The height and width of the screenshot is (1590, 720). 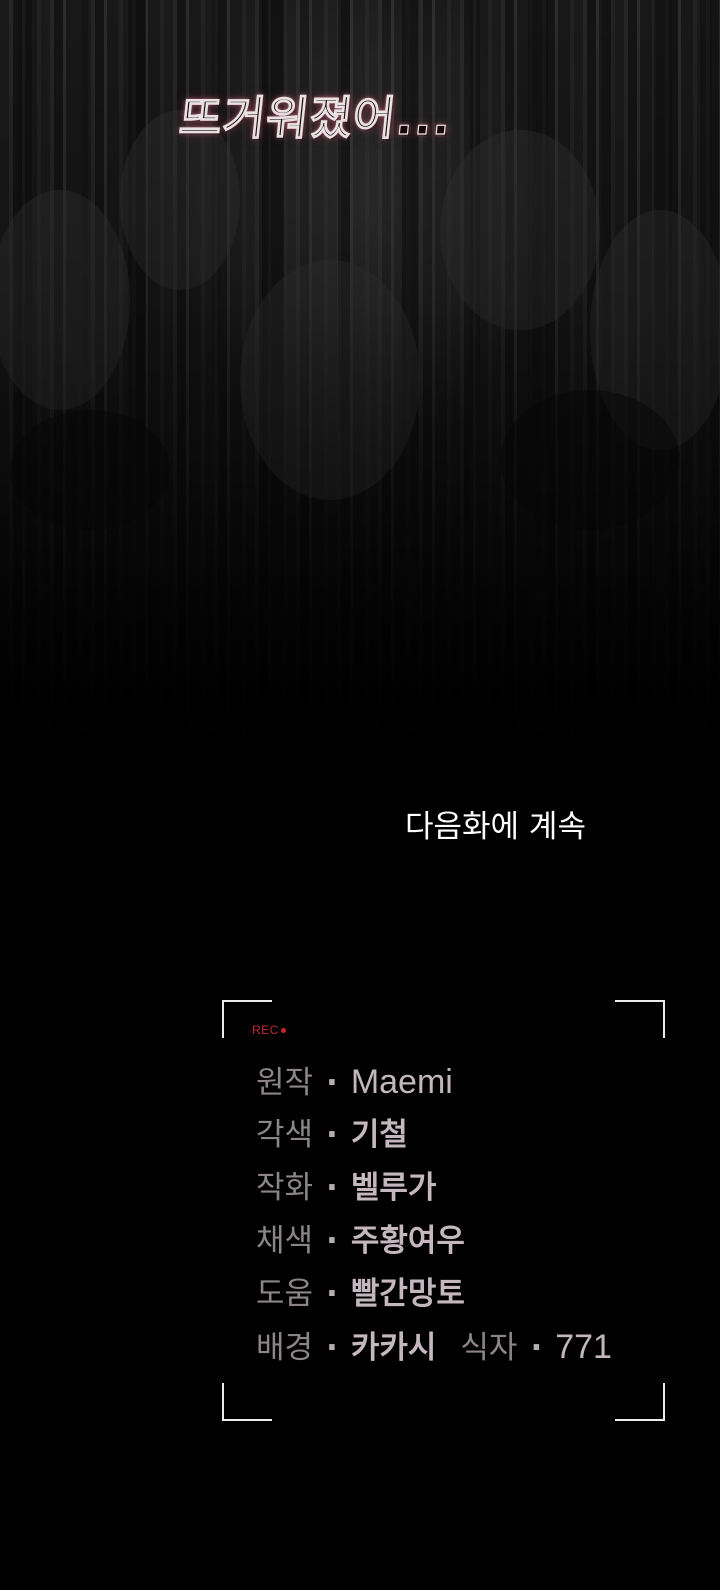 What do you see at coordinates (393, 1188) in the screenshot?
I see `credit-name: 벨루가` at bounding box center [393, 1188].